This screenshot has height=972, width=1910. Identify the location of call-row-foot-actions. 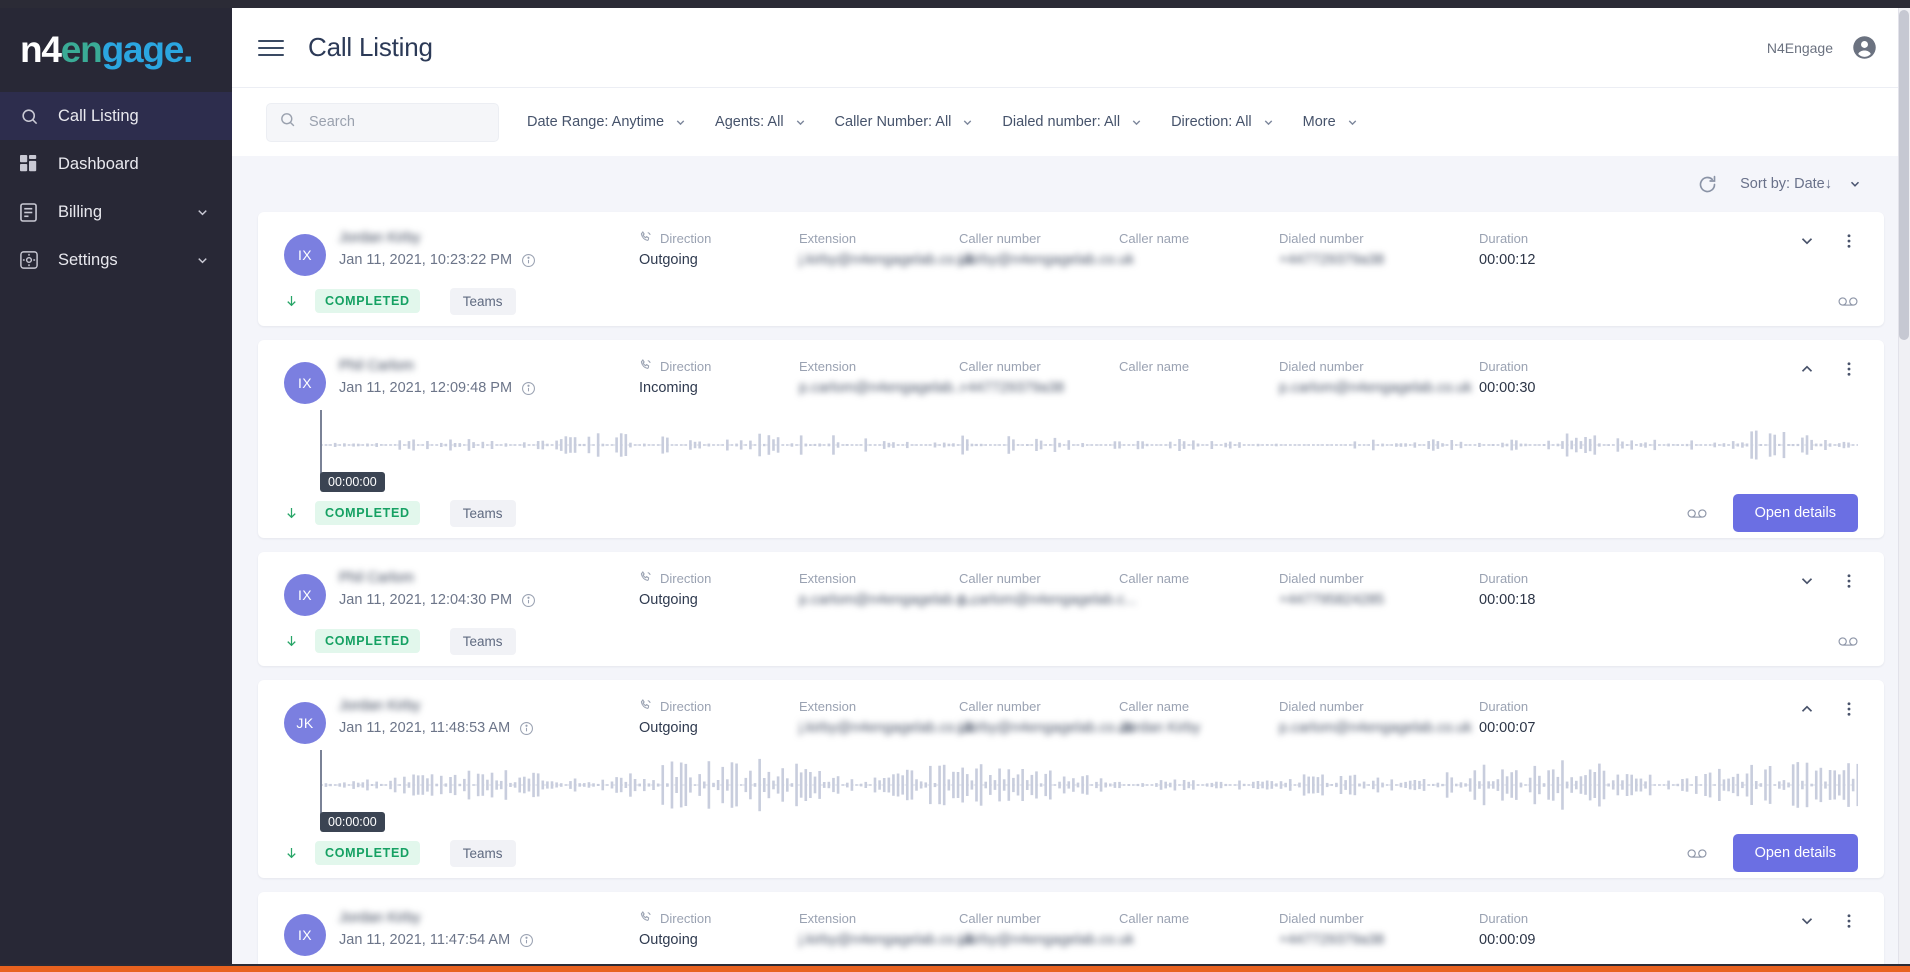
(1848, 301).